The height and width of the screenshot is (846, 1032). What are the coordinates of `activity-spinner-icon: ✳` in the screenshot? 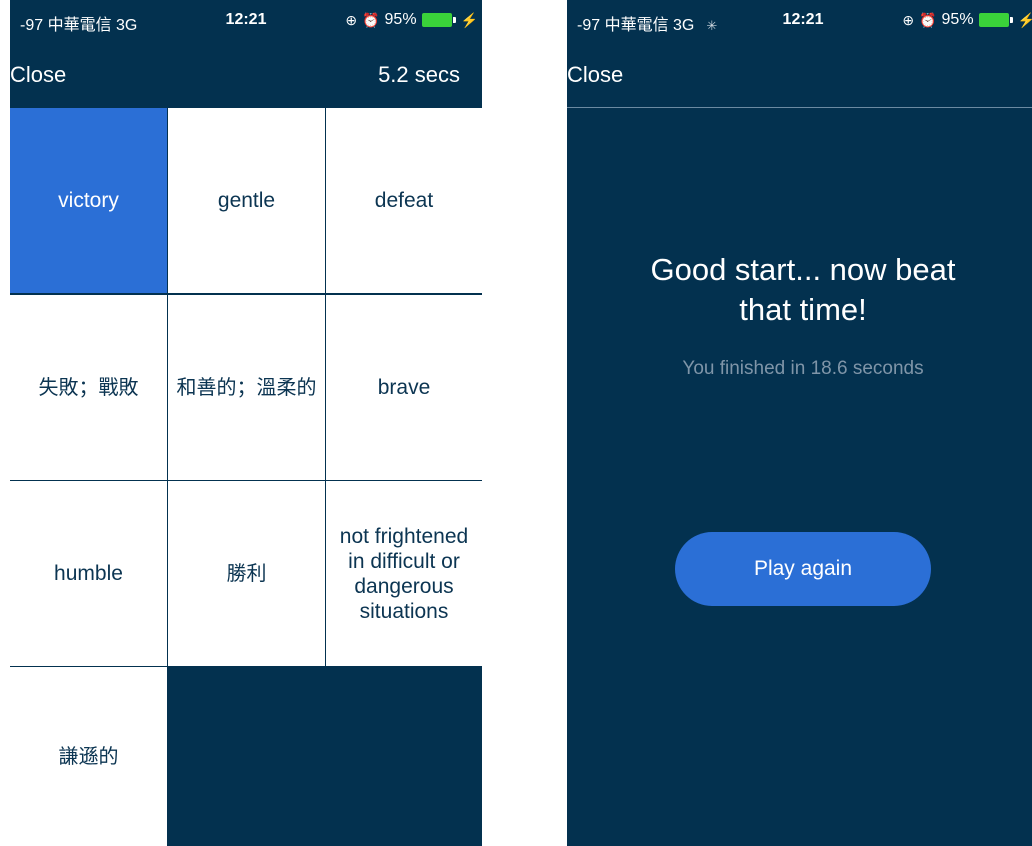 It's located at (712, 25).